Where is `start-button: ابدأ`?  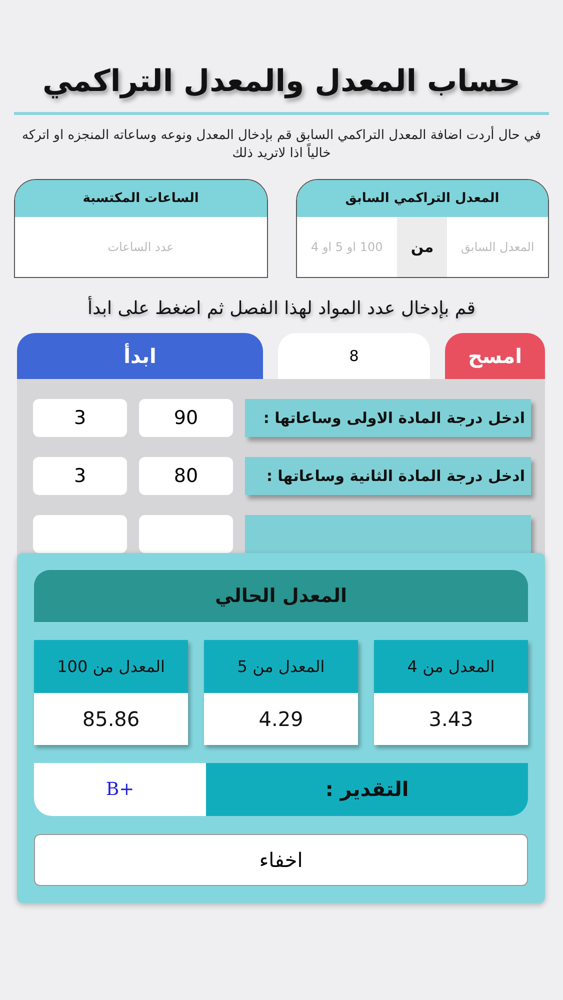
start-button: ابدأ is located at coordinates (140, 356).